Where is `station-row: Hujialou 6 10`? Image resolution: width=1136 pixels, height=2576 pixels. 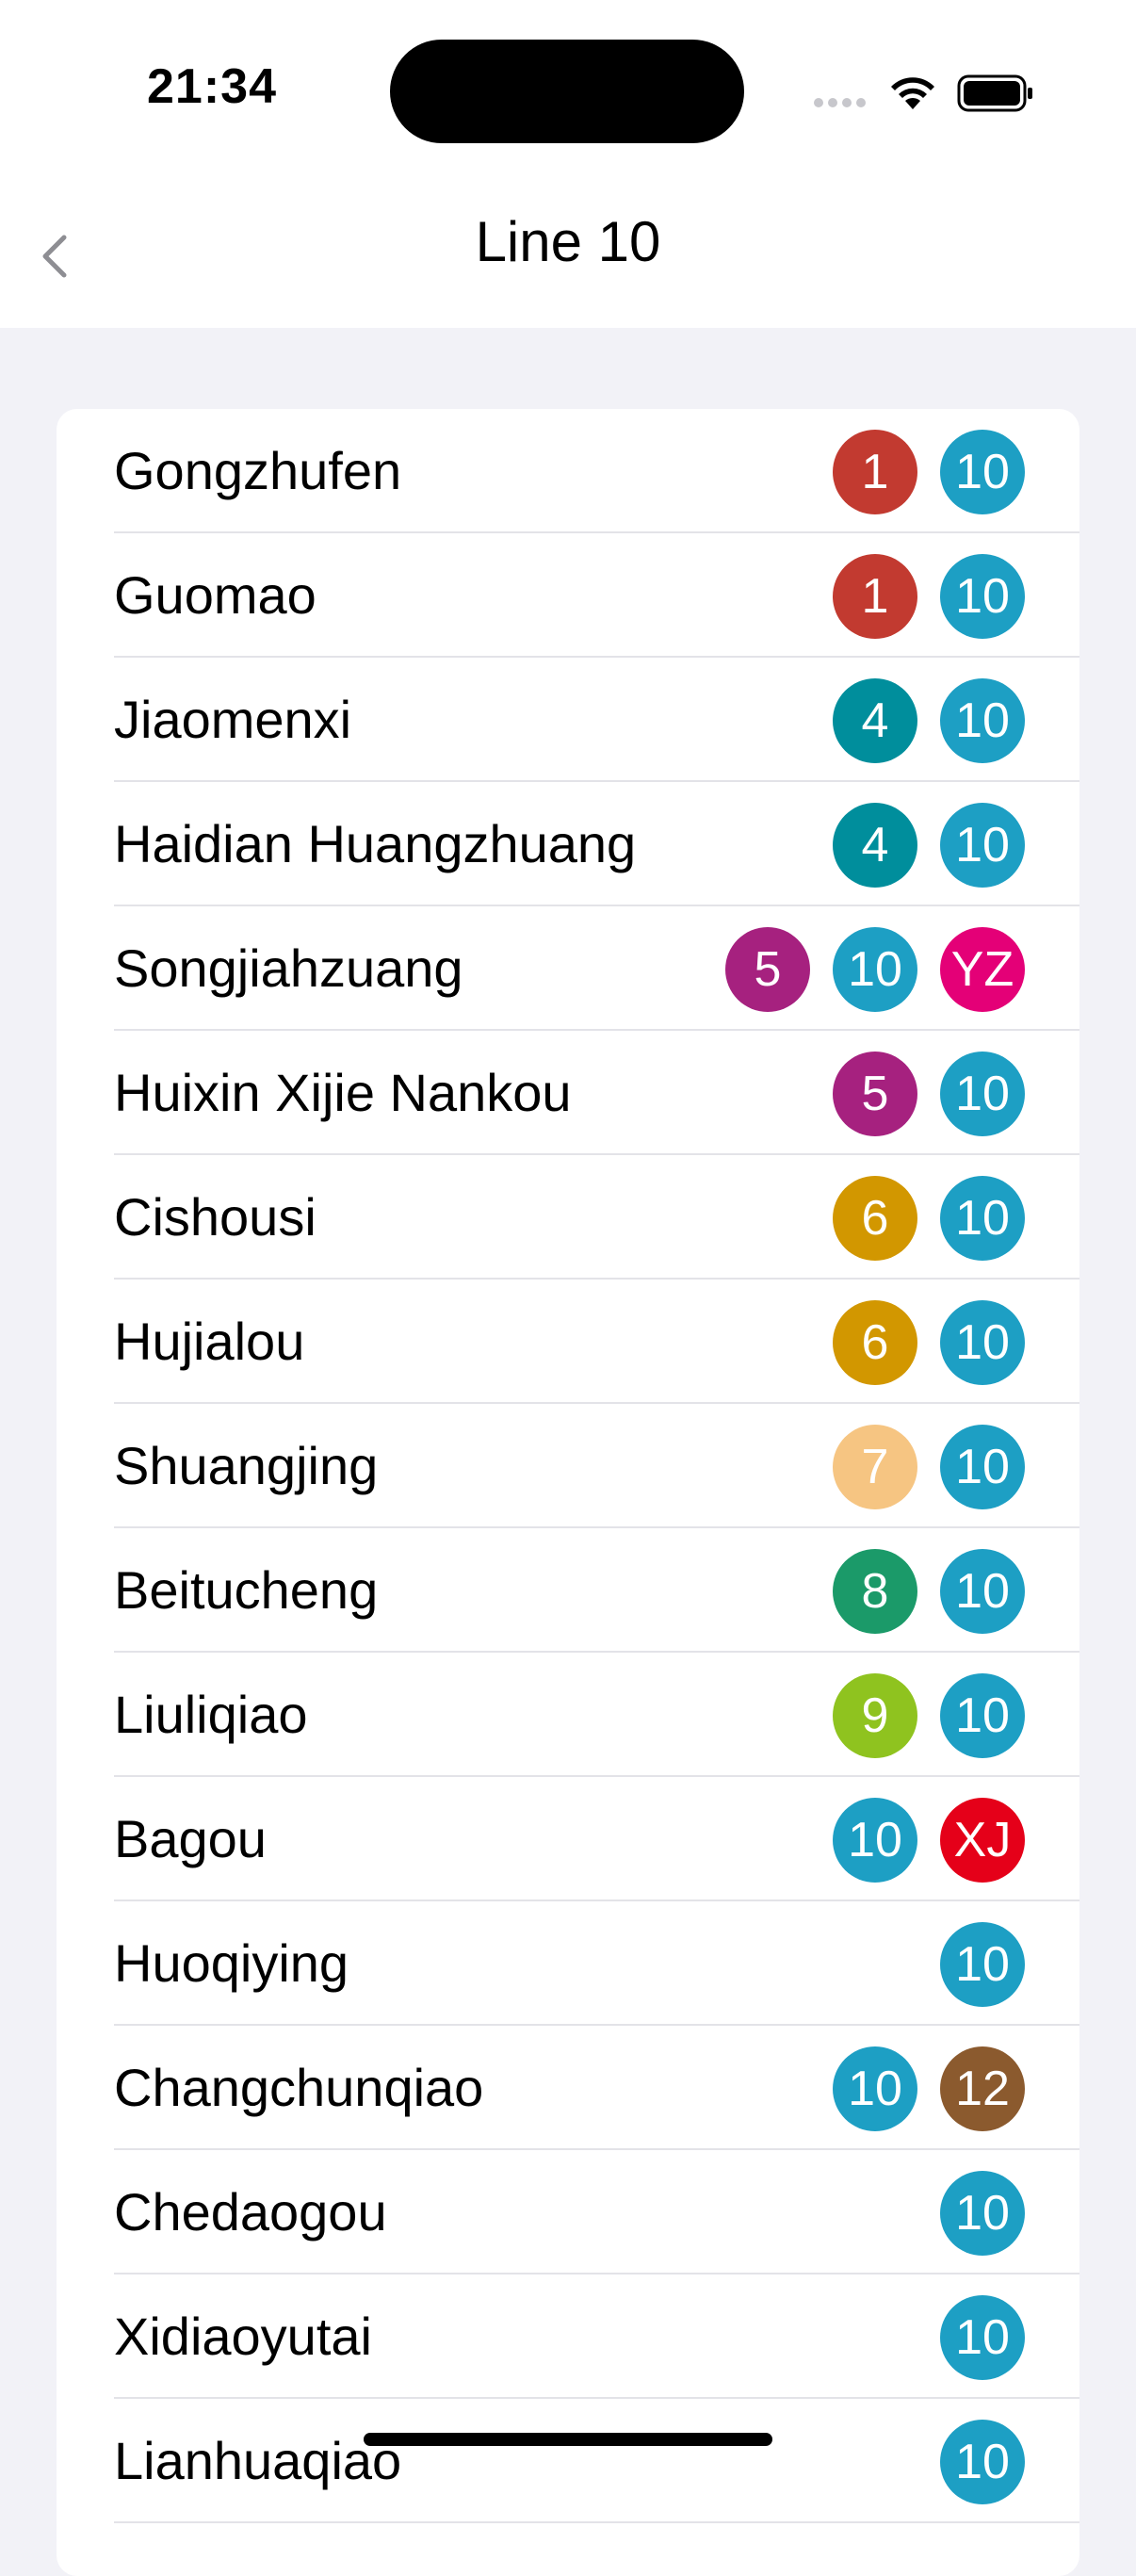 station-row: Hujialou 6 10 is located at coordinates (568, 1342).